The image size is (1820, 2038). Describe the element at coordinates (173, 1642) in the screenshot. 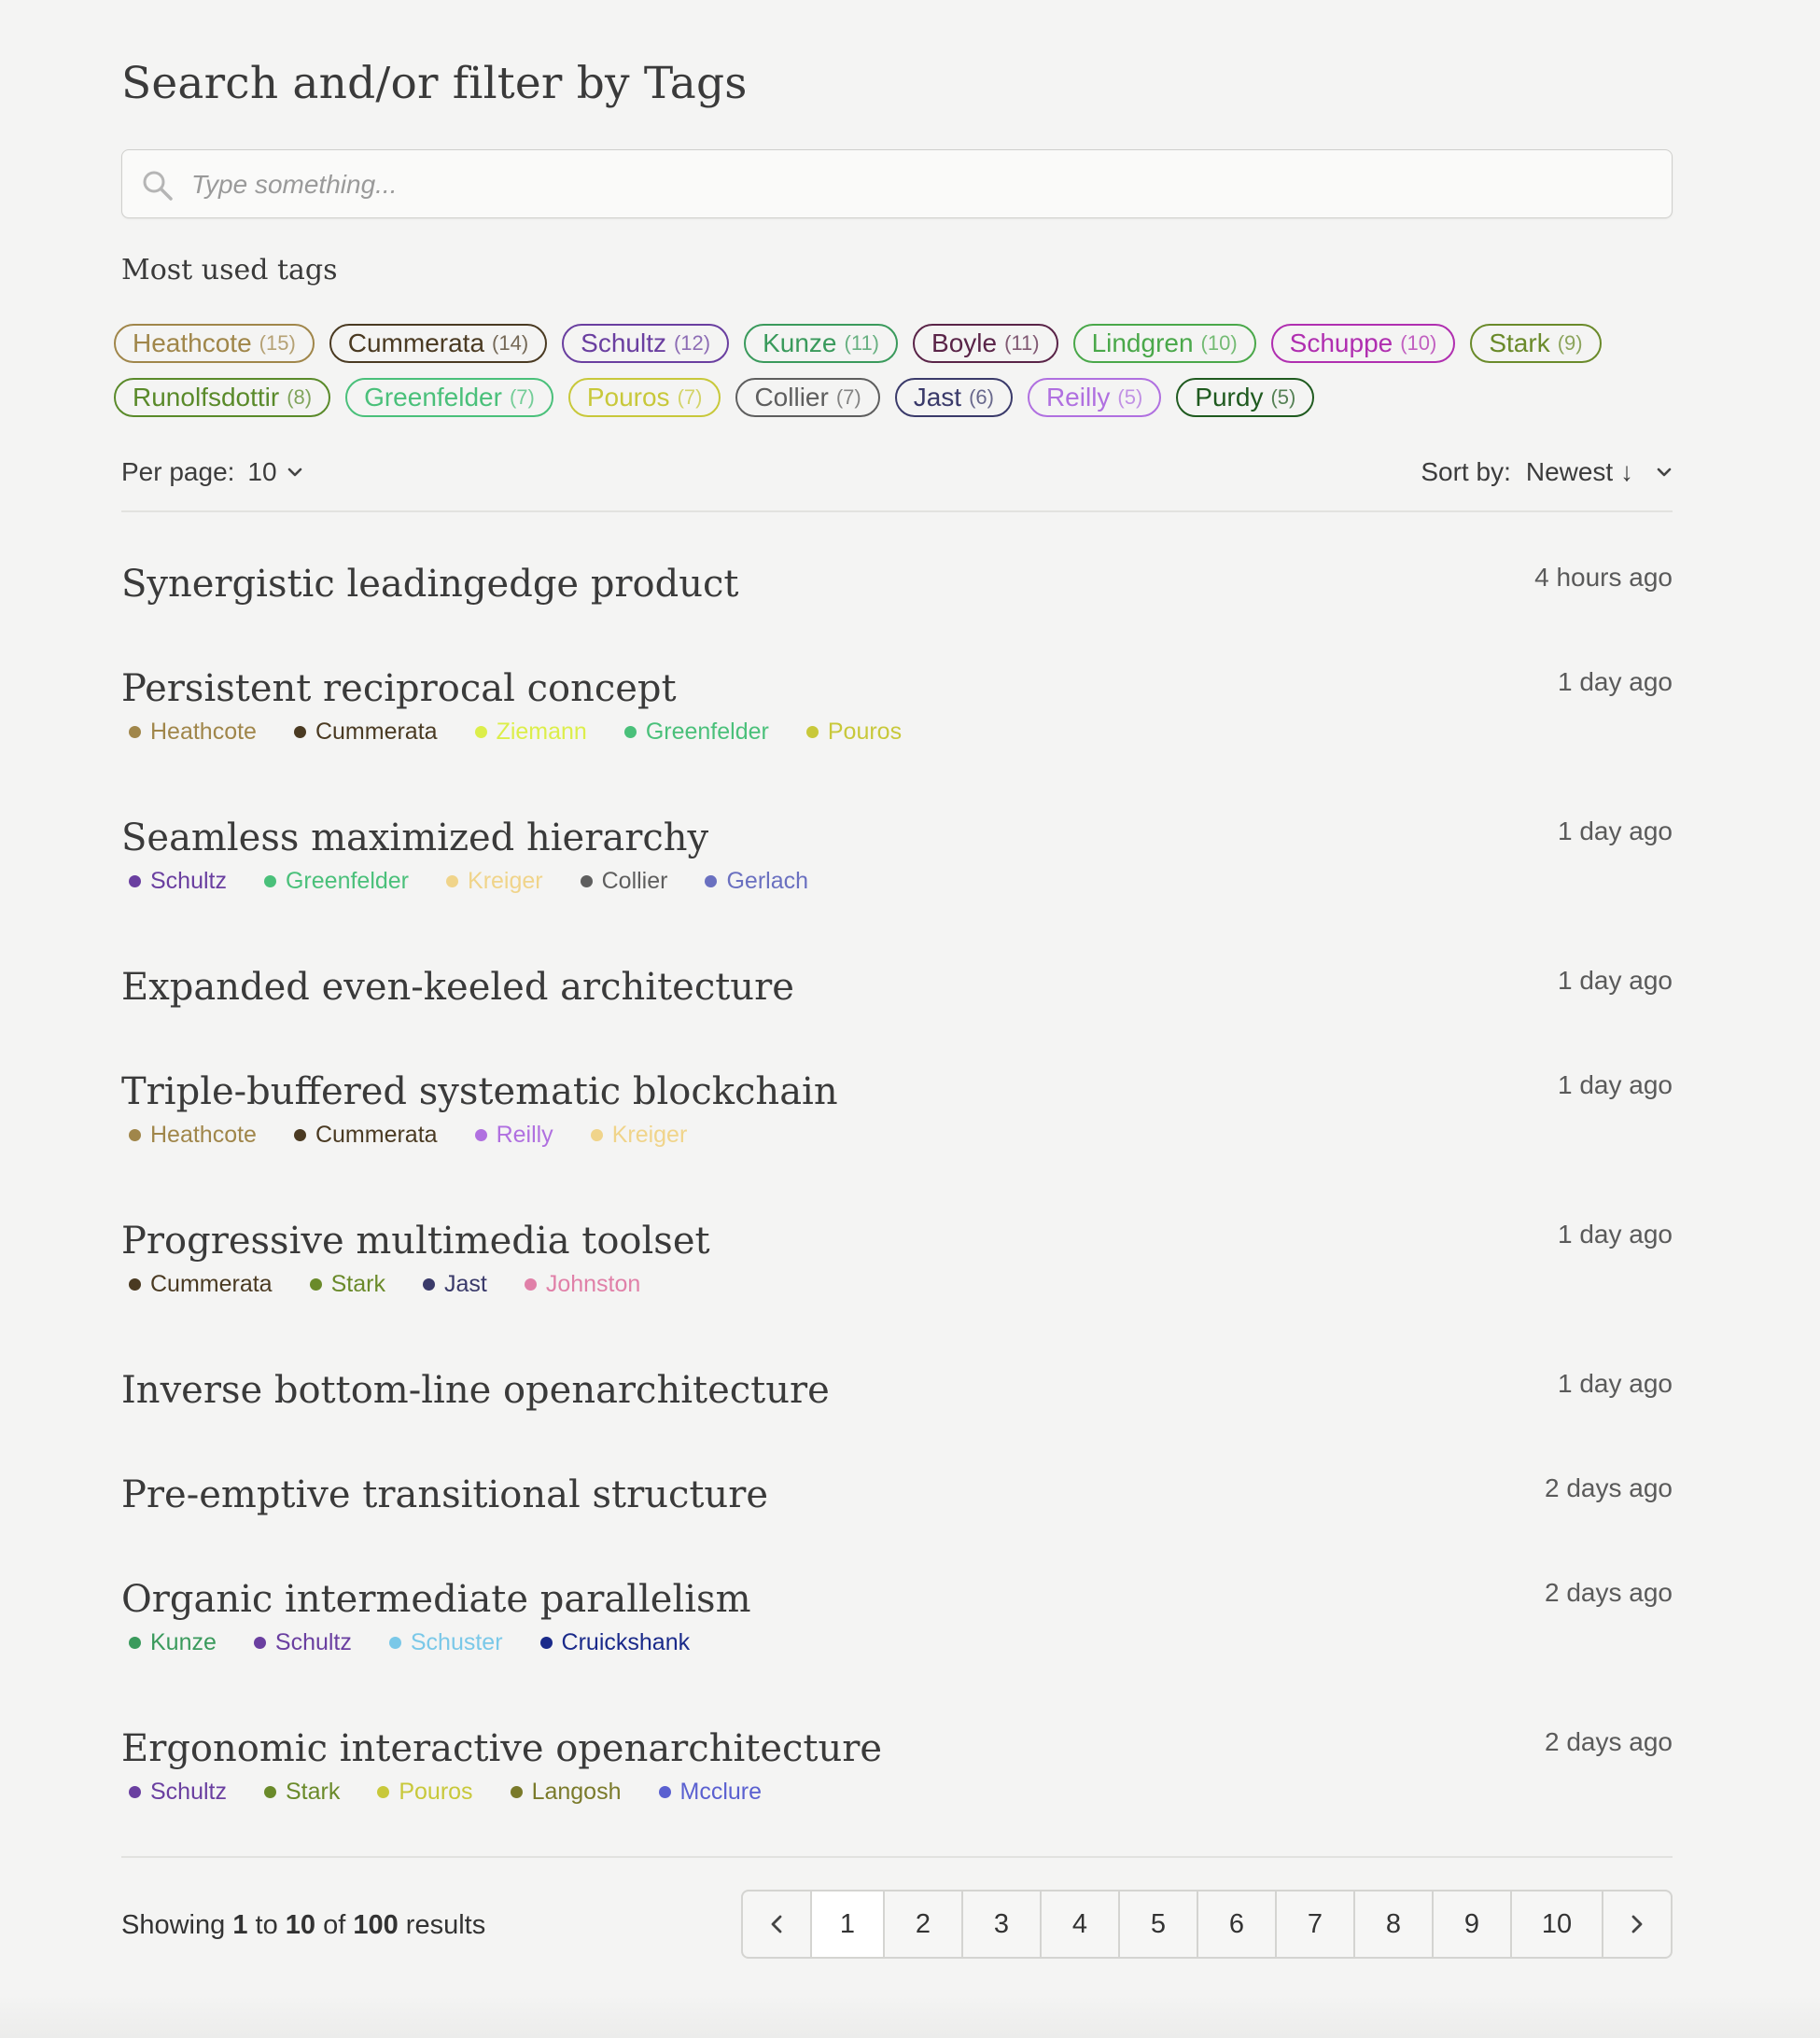

I see `item-tag-kunze: Kunze` at that location.